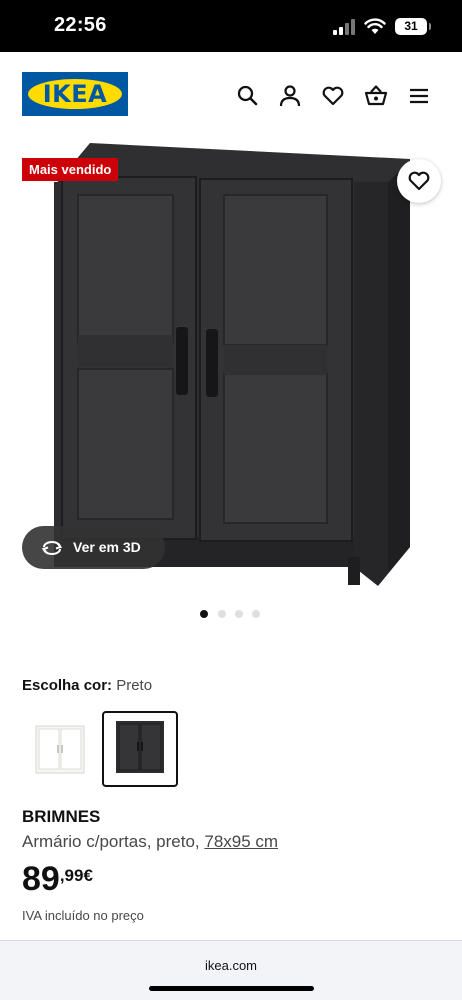  I want to click on ikea-logo: IKEA, so click(75, 94).